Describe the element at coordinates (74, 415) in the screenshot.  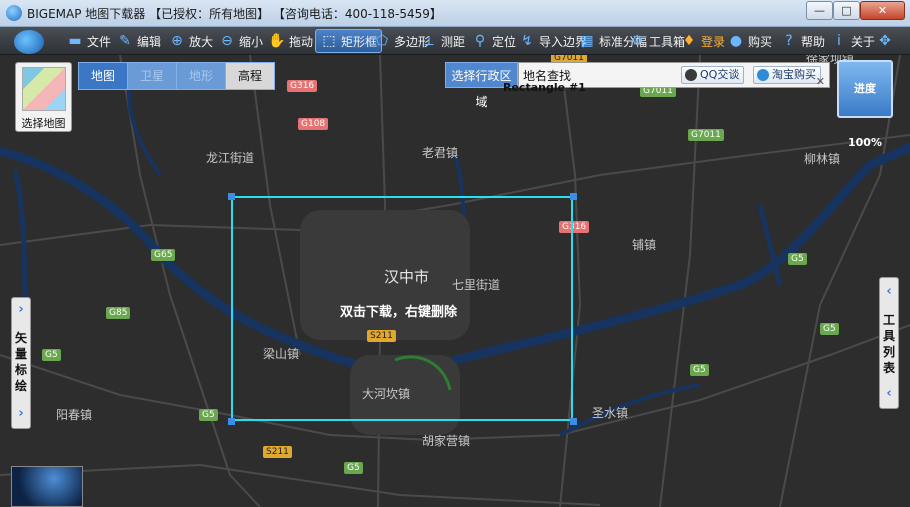
I see `place-label: 阳春镇` at that location.